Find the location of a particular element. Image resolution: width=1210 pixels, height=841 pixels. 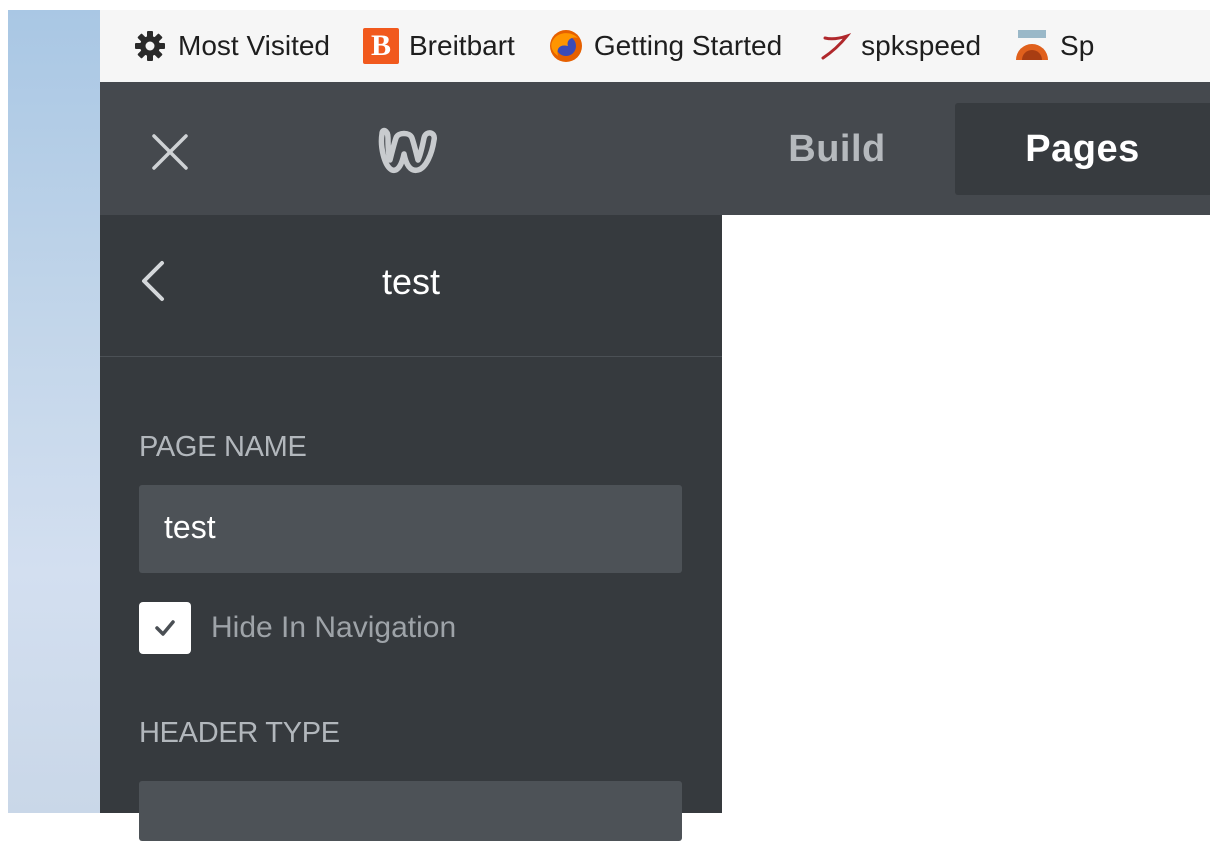

bookmark-label: Getting Started is located at coordinates (688, 45).